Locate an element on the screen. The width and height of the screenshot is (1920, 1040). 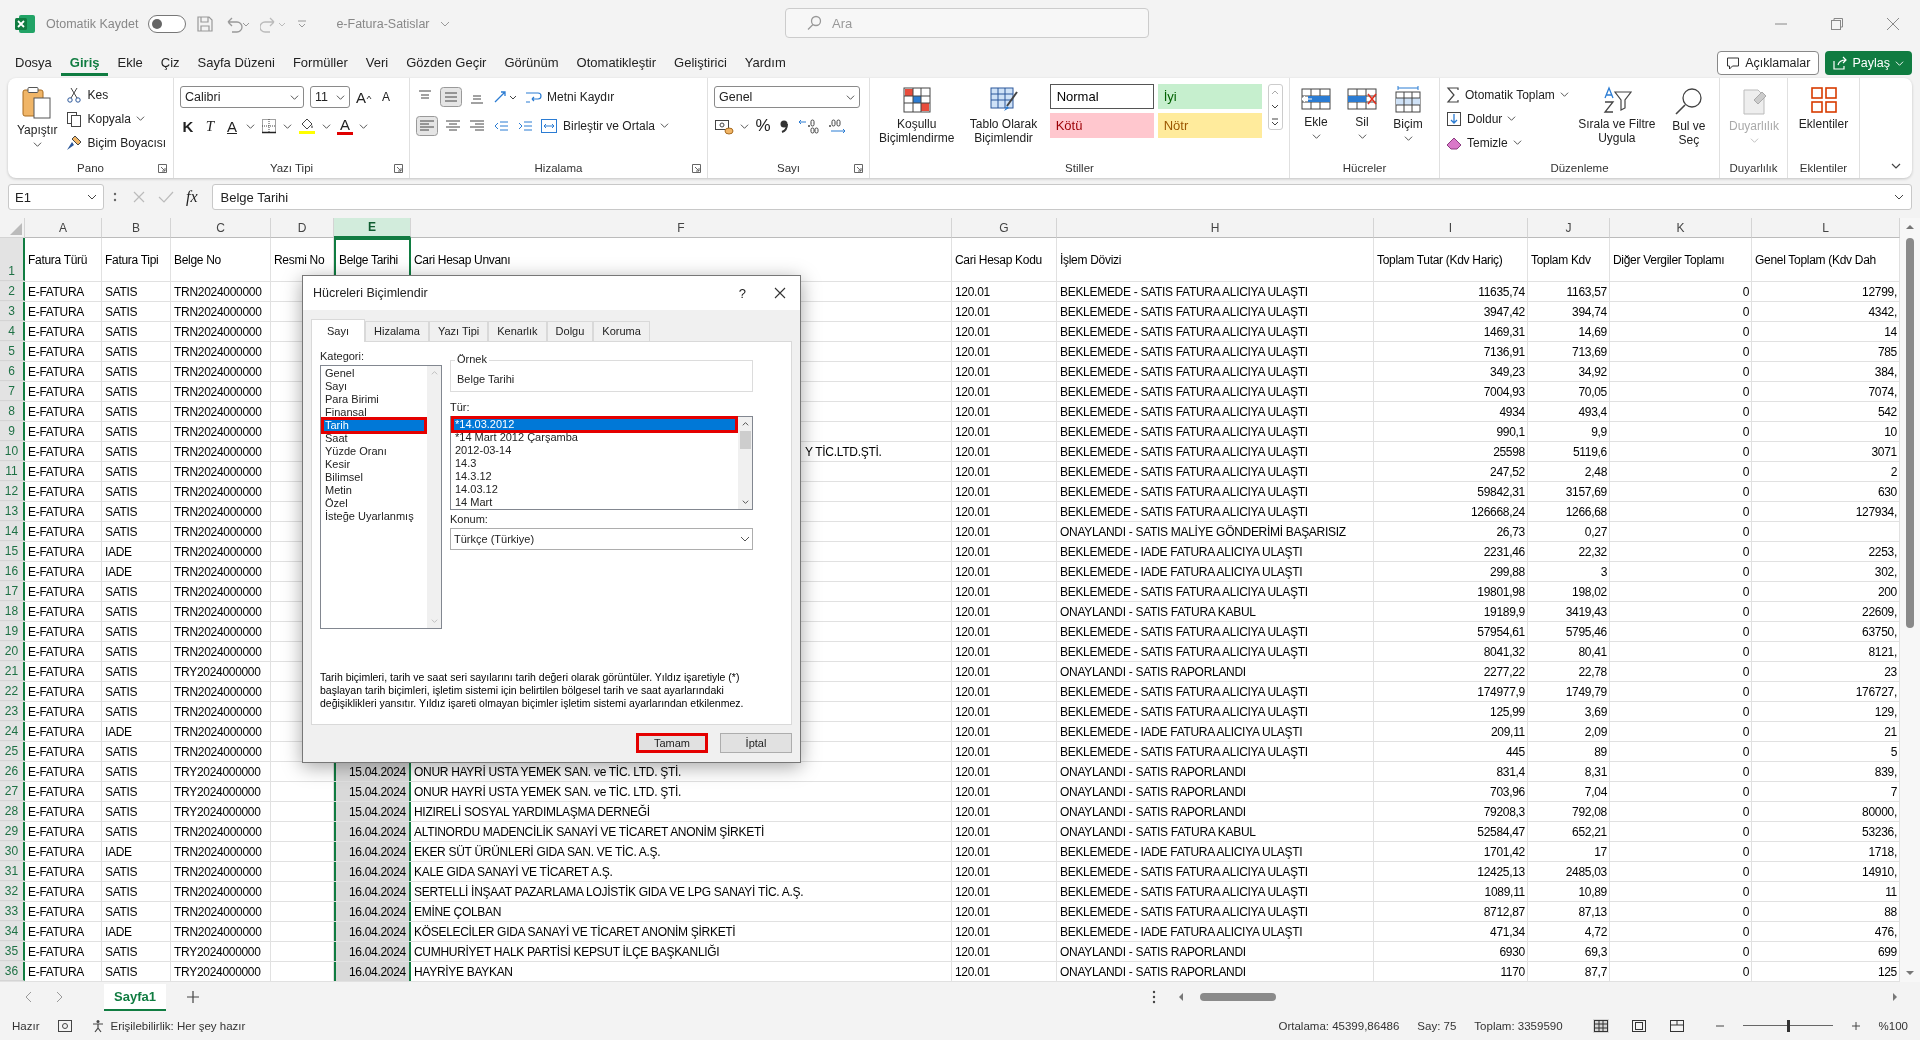
row-number: 13 is located at coordinates (12, 511).